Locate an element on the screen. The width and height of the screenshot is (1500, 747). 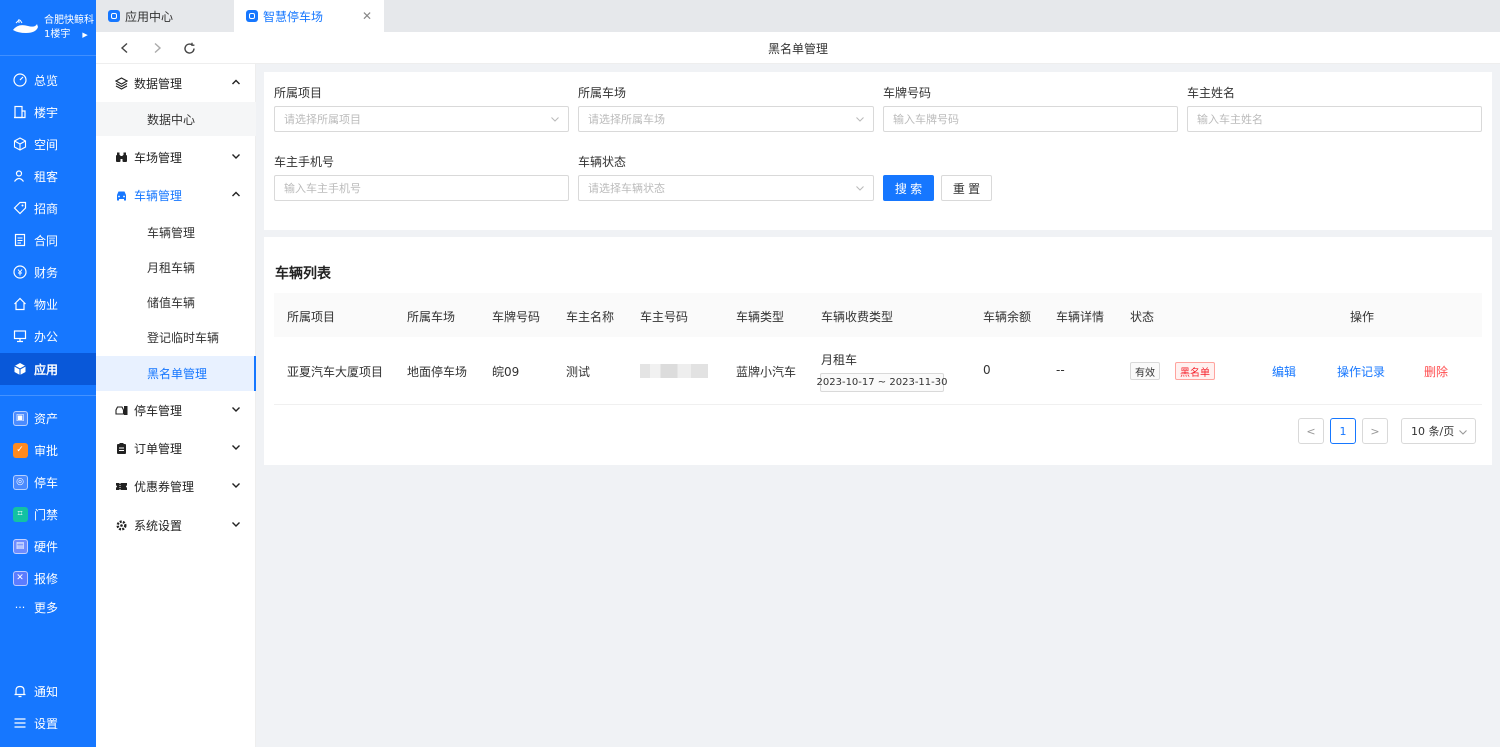
rail-app-approval: ✓ 审批 is located at coordinates (48, 450).